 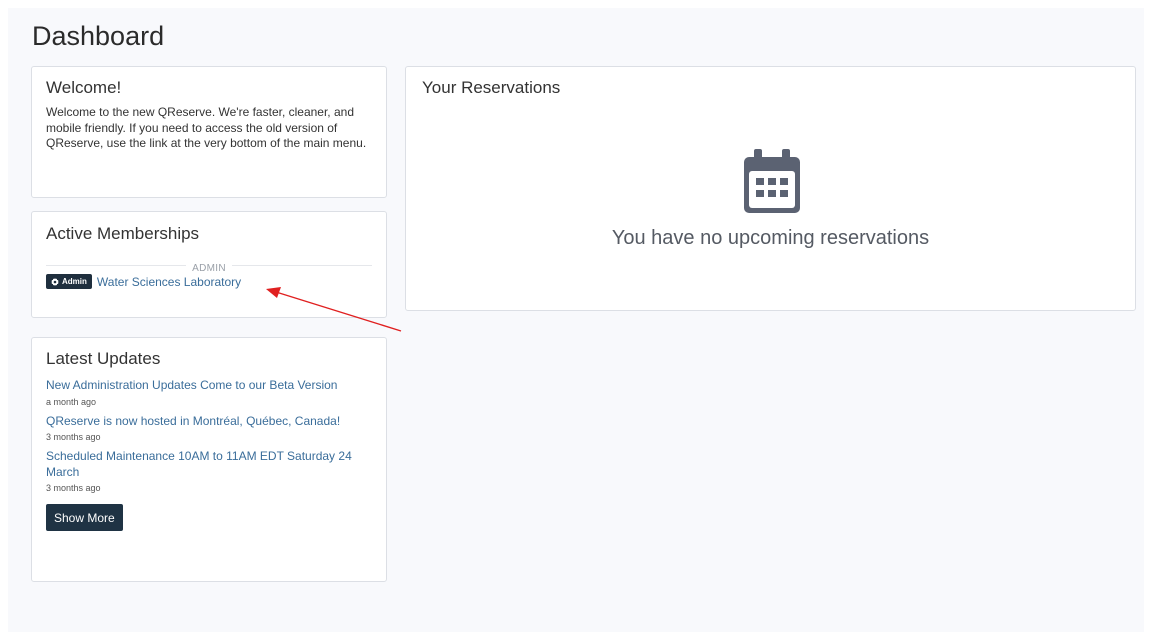 I want to click on update-time: a month ago, so click(x=71, y=401).